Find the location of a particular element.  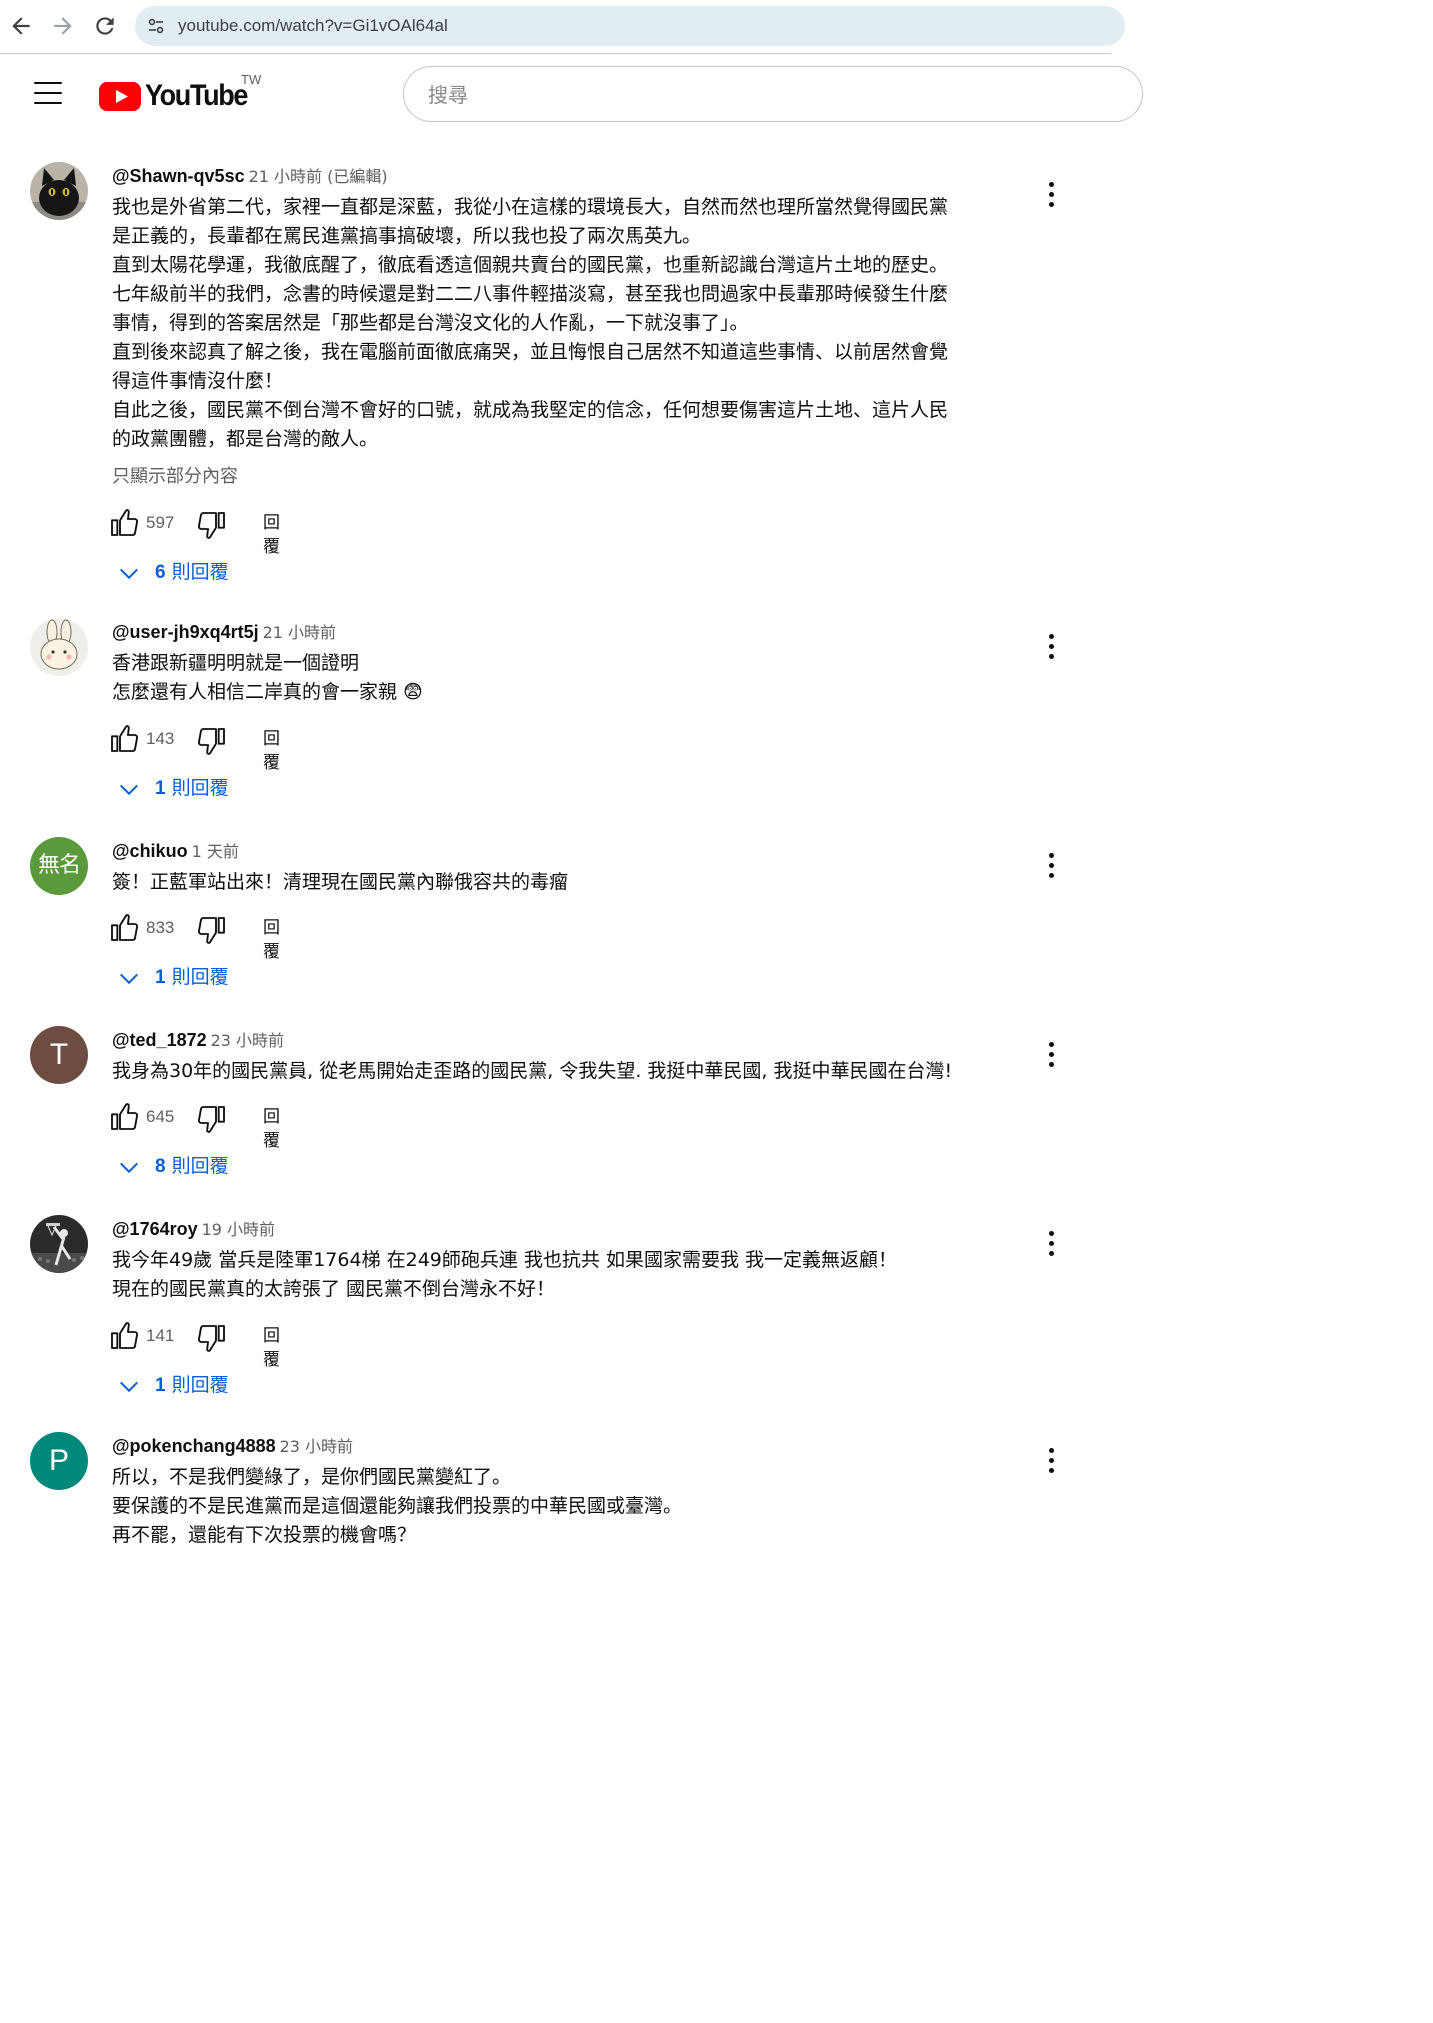

comment-header: @1764roy 19 小時前 is located at coordinates (193, 1229).